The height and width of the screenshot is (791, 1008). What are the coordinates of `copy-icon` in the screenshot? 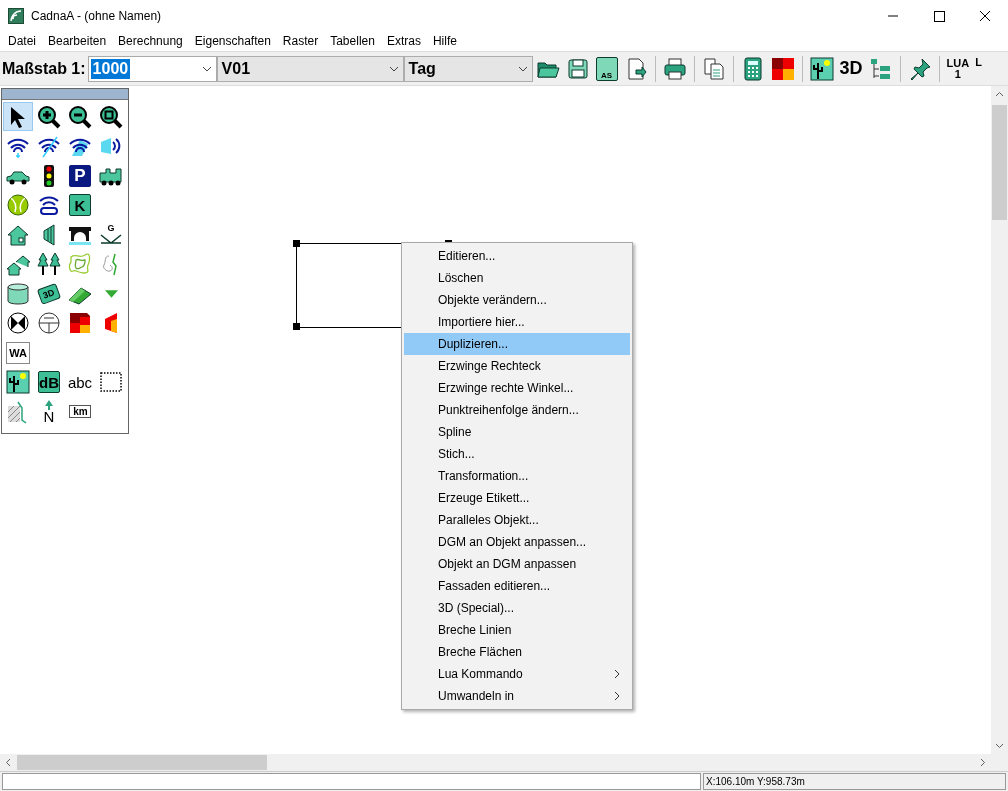 It's located at (713, 68).